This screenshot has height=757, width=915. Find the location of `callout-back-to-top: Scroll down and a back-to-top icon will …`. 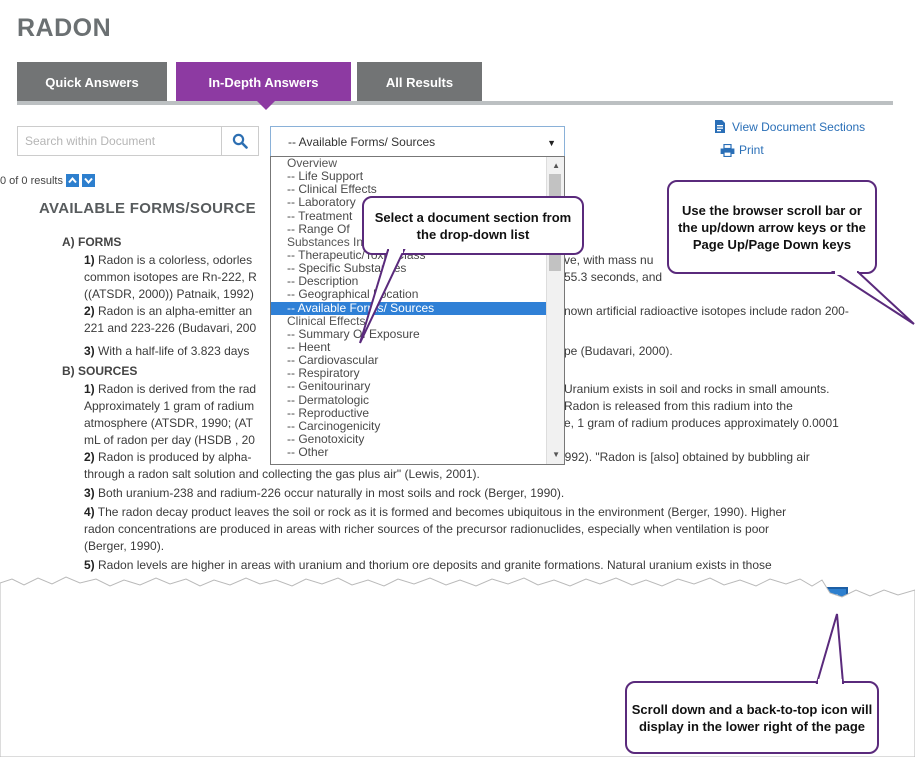

callout-back-to-top: Scroll down and a back-to-top icon will … is located at coordinates (752, 717).